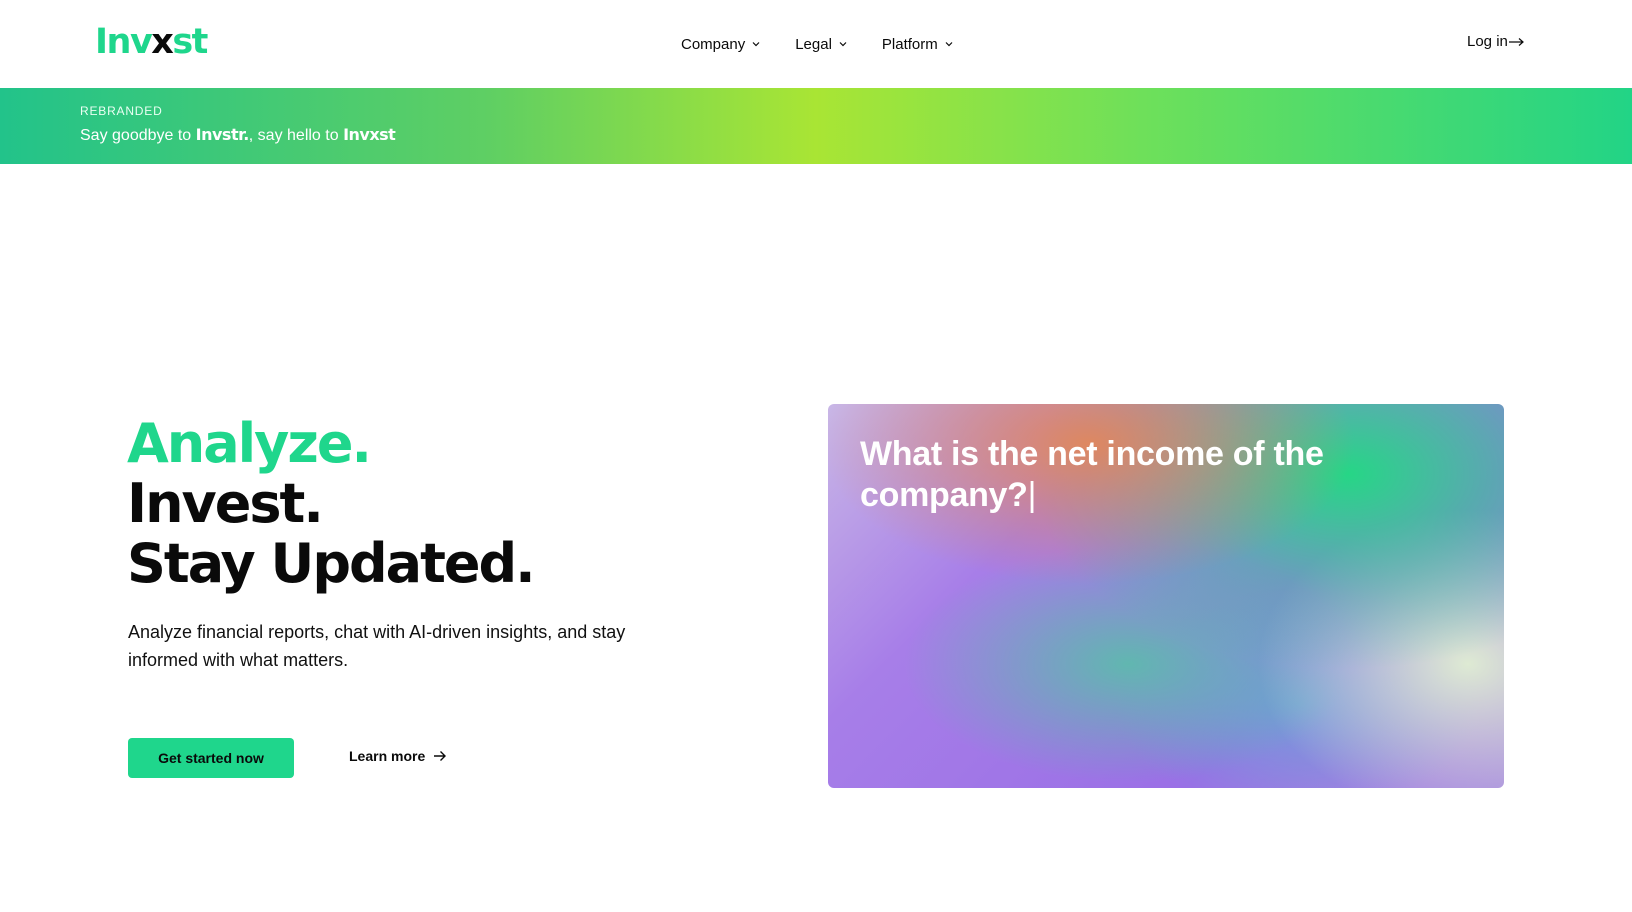  Describe the element at coordinates (296, 135) in the screenshot. I see `banner-text-middle: , say hello to` at that location.